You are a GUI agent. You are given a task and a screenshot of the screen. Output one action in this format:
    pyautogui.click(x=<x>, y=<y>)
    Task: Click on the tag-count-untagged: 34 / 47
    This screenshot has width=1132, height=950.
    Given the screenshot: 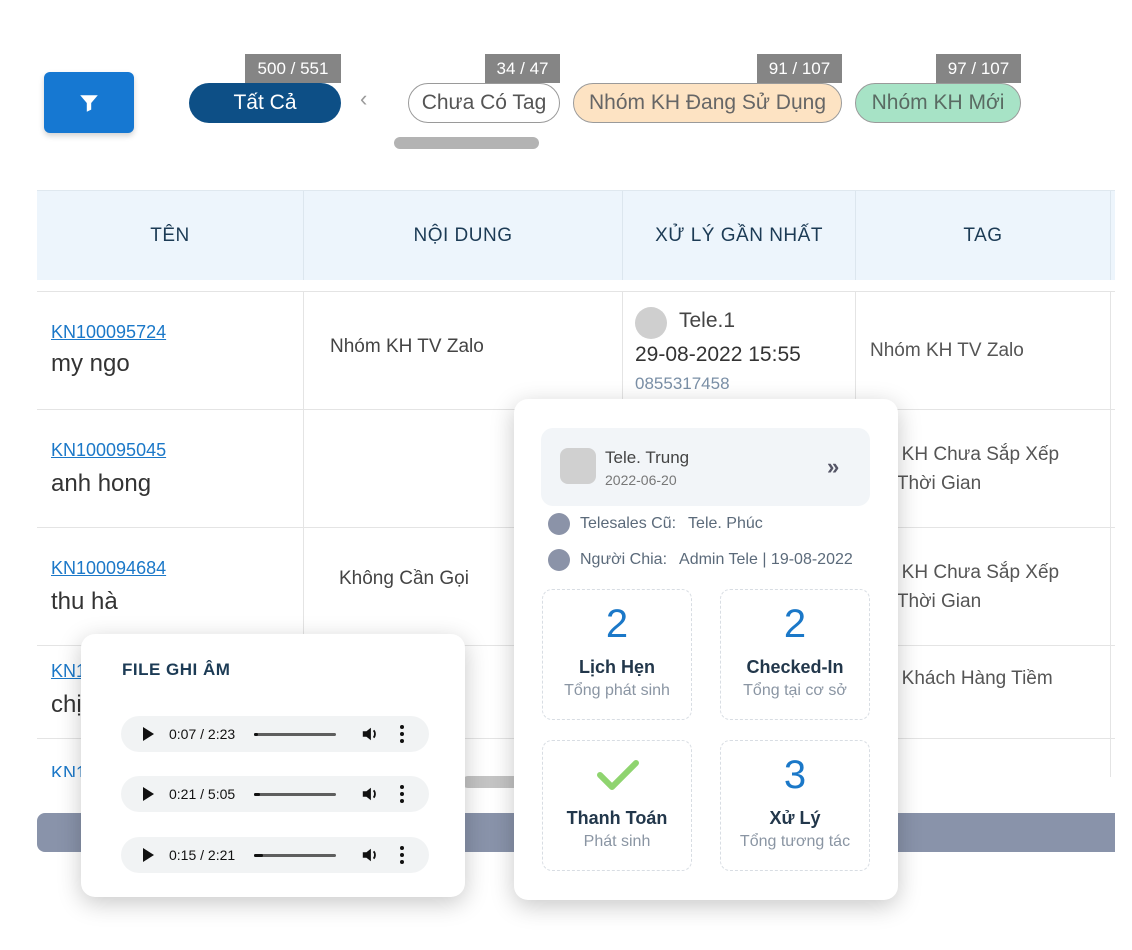 What is the action you would take?
    pyautogui.click(x=522, y=68)
    